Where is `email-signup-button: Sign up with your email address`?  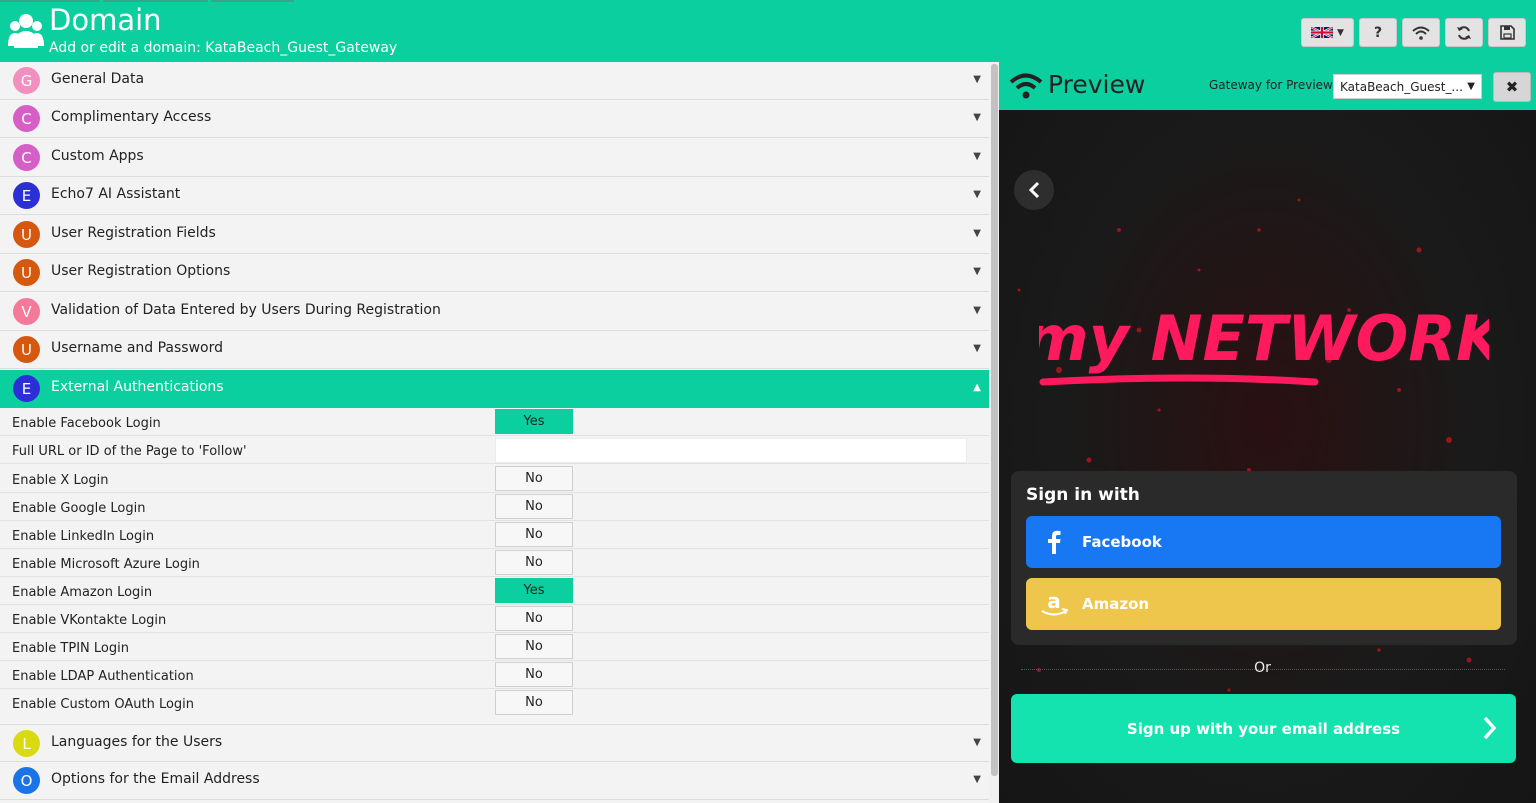 email-signup-button: Sign up with your email address is located at coordinates (1263, 728).